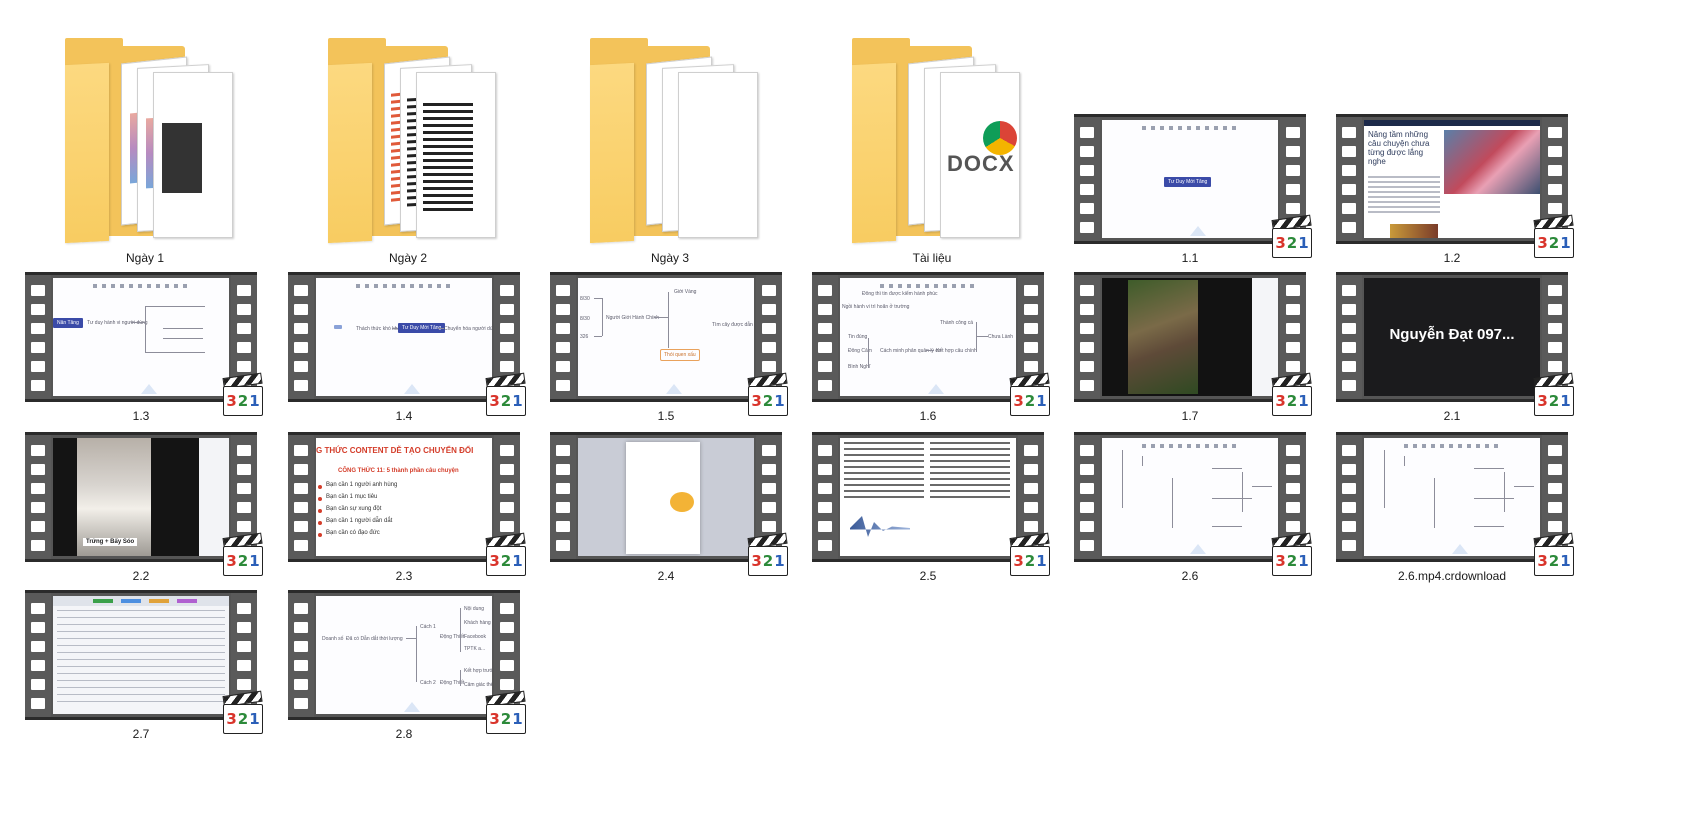 This screenshot has width=1681, height=840. Describe the element at coordinates (612, 153) in the screenshot. I see `folder-front` at that location.